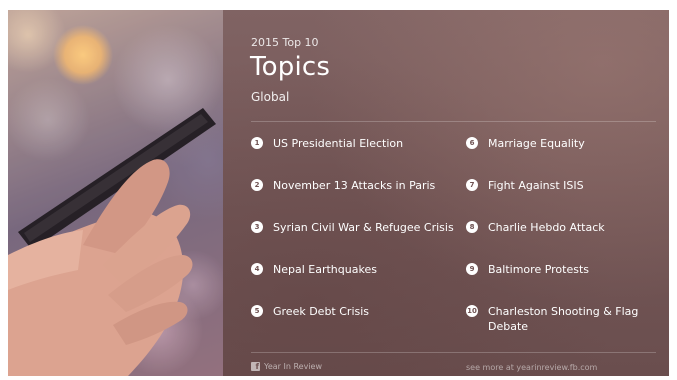 The height and width of the screenshot is (380, 677). What do you see at coordinates (363, 227) in the screenshot?
I see `topic-label: Syrian Civil War & Refugee Crisis` at bounding box center [363, 227].